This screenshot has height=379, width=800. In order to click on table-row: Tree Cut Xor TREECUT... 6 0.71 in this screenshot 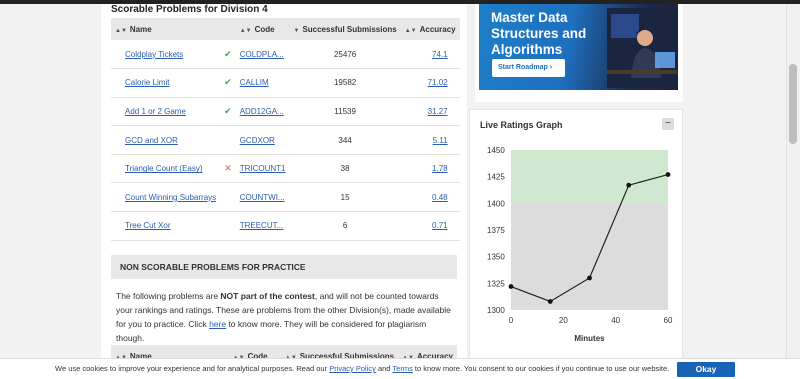, I will do `click(285, 226)`.